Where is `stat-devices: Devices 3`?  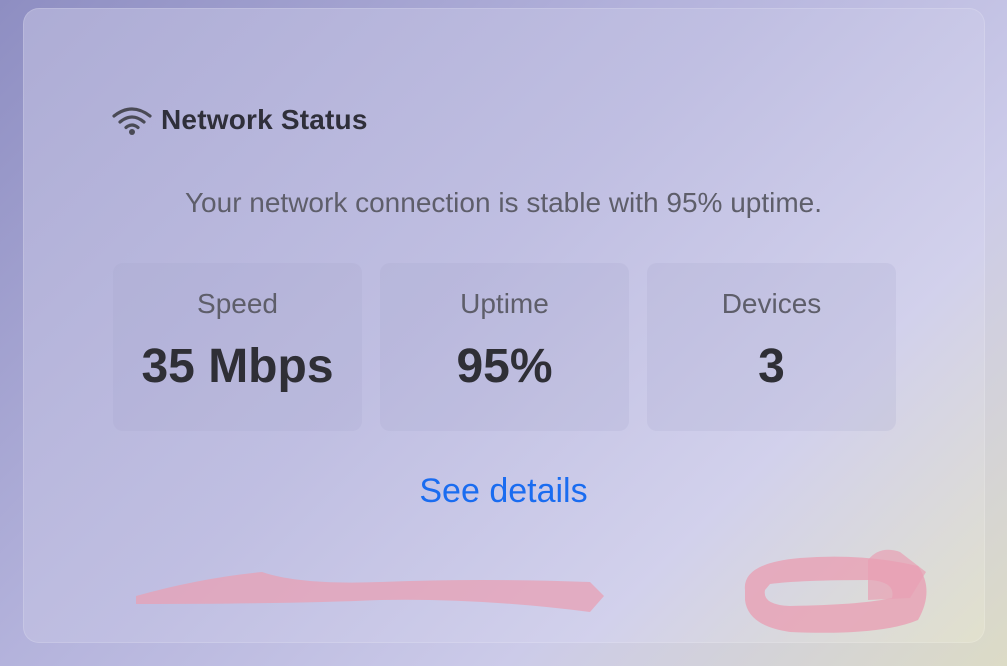 stat-devices: Devices 3 is located at coordinates (771, 347).